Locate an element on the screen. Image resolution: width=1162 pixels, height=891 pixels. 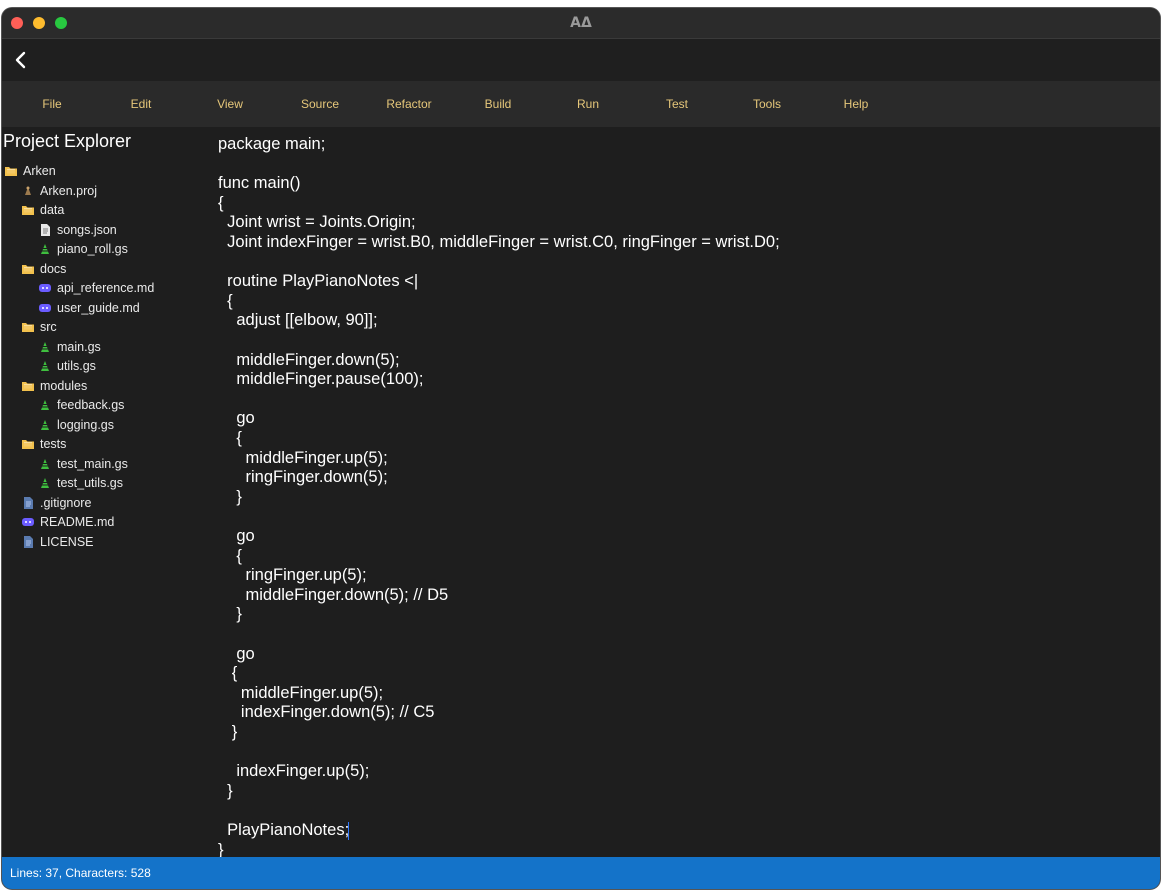
tree-item-tests: tests is located at coordinates (43, 444).